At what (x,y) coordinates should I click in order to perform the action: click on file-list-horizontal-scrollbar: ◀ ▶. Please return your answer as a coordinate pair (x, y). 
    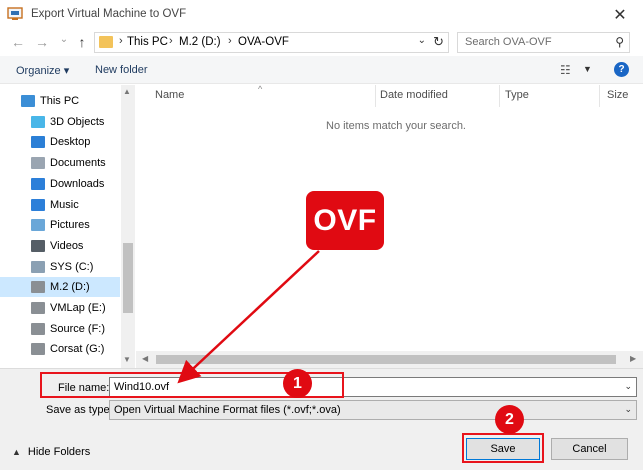
    Looking at the image, I should click on (389, 359).